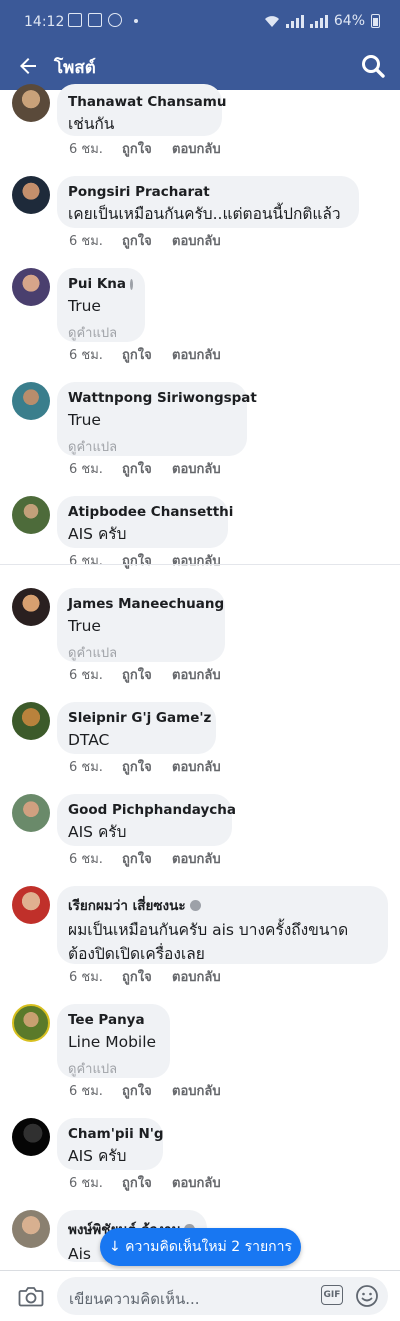 The width and height of the screenshot is (400, 1321). Describe the element at coordinates (200, 66) in the screenshot. I see `app-bar: โพสต์` at that location.